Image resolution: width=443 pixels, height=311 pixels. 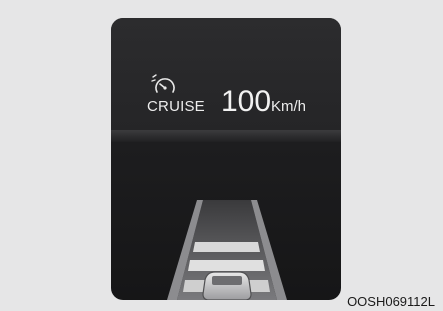 I want to click on cruise-control-icon, so click(x=163, y=83).